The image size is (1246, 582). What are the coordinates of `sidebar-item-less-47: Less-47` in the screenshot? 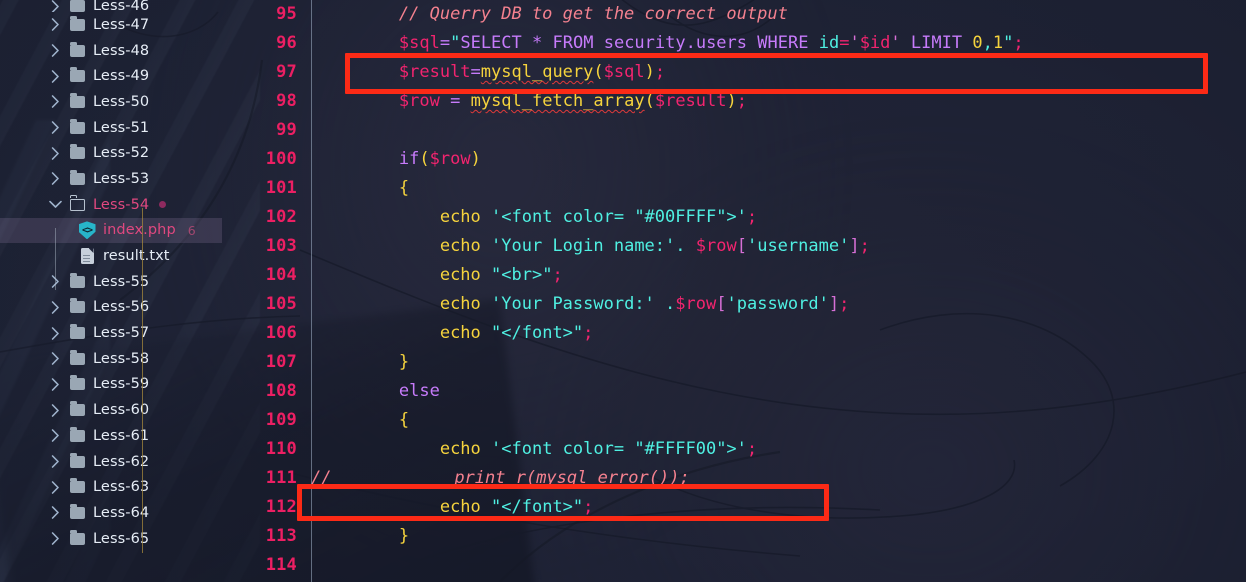 It's located at (111, 25).